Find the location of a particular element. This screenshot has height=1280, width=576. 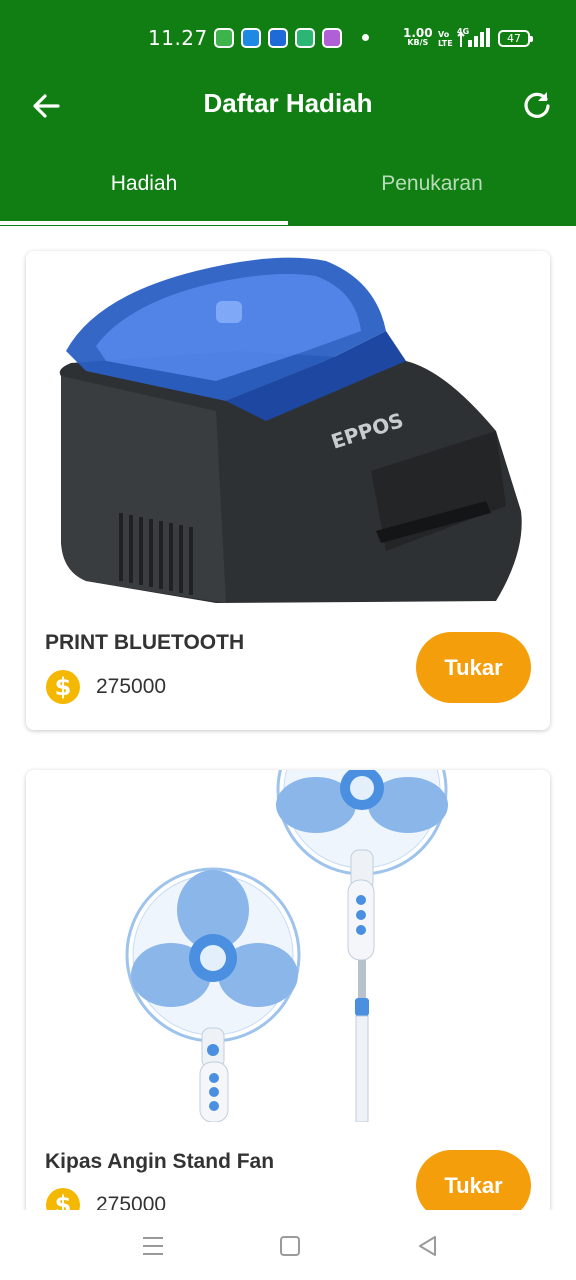

home-icon is located at coordinates (290, 1246).